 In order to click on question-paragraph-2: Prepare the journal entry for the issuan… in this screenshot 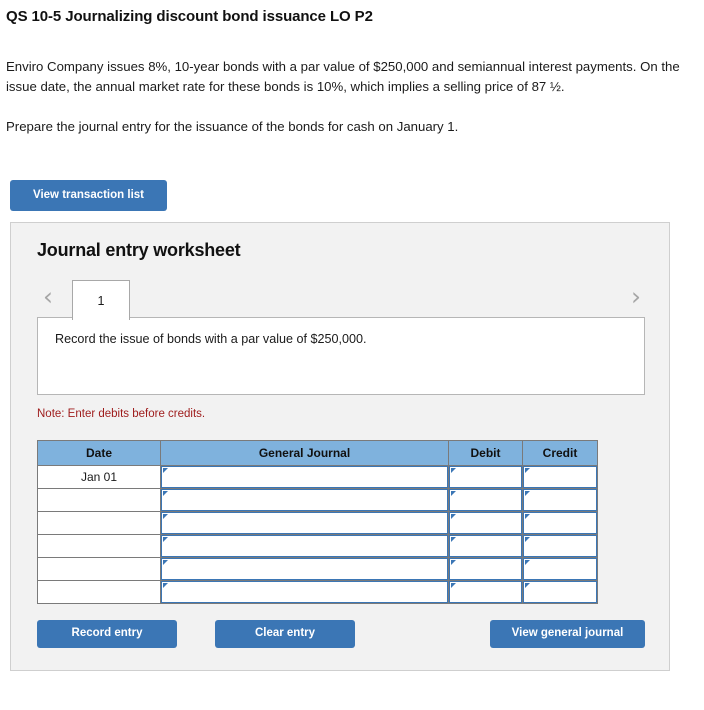, I will do `click(232, 126)`.